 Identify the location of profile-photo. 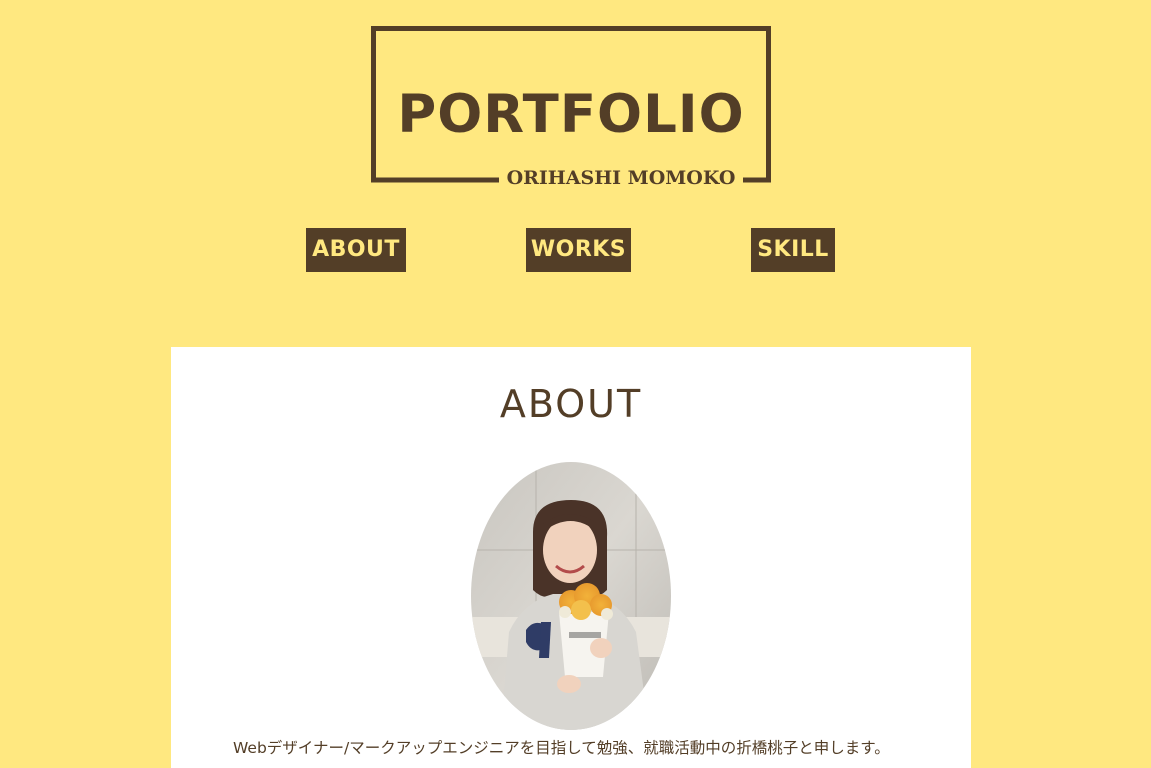
(571, 596).